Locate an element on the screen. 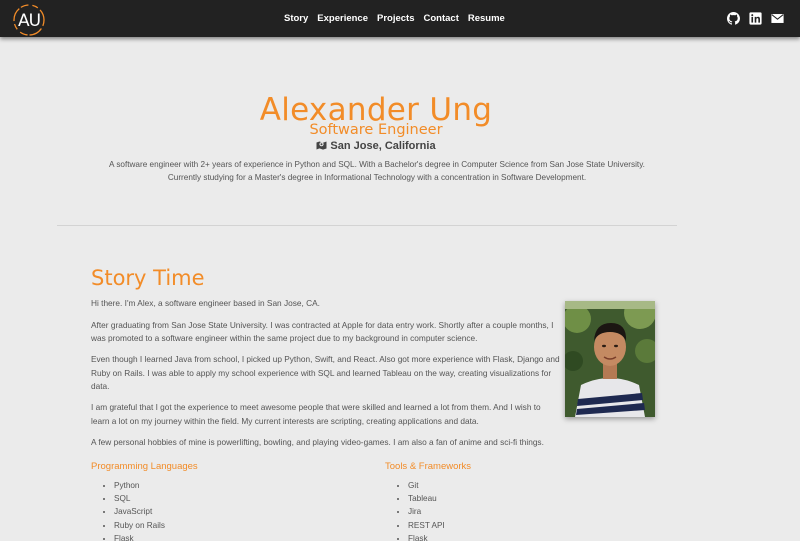 The height and width of the screenshot is (541, 800). hero-role: Software Engineer is located at coordinates (376, 130).